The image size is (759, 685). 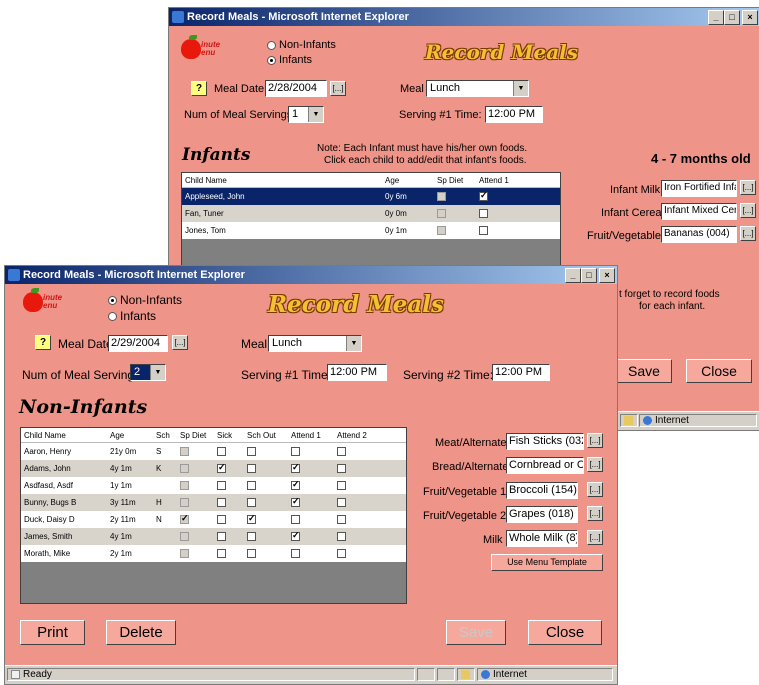 What do you see at coordinates (296, 88) in the screenshot?
I see `meal-date-field: 2/28/2004` at bounding box center [296, 88].